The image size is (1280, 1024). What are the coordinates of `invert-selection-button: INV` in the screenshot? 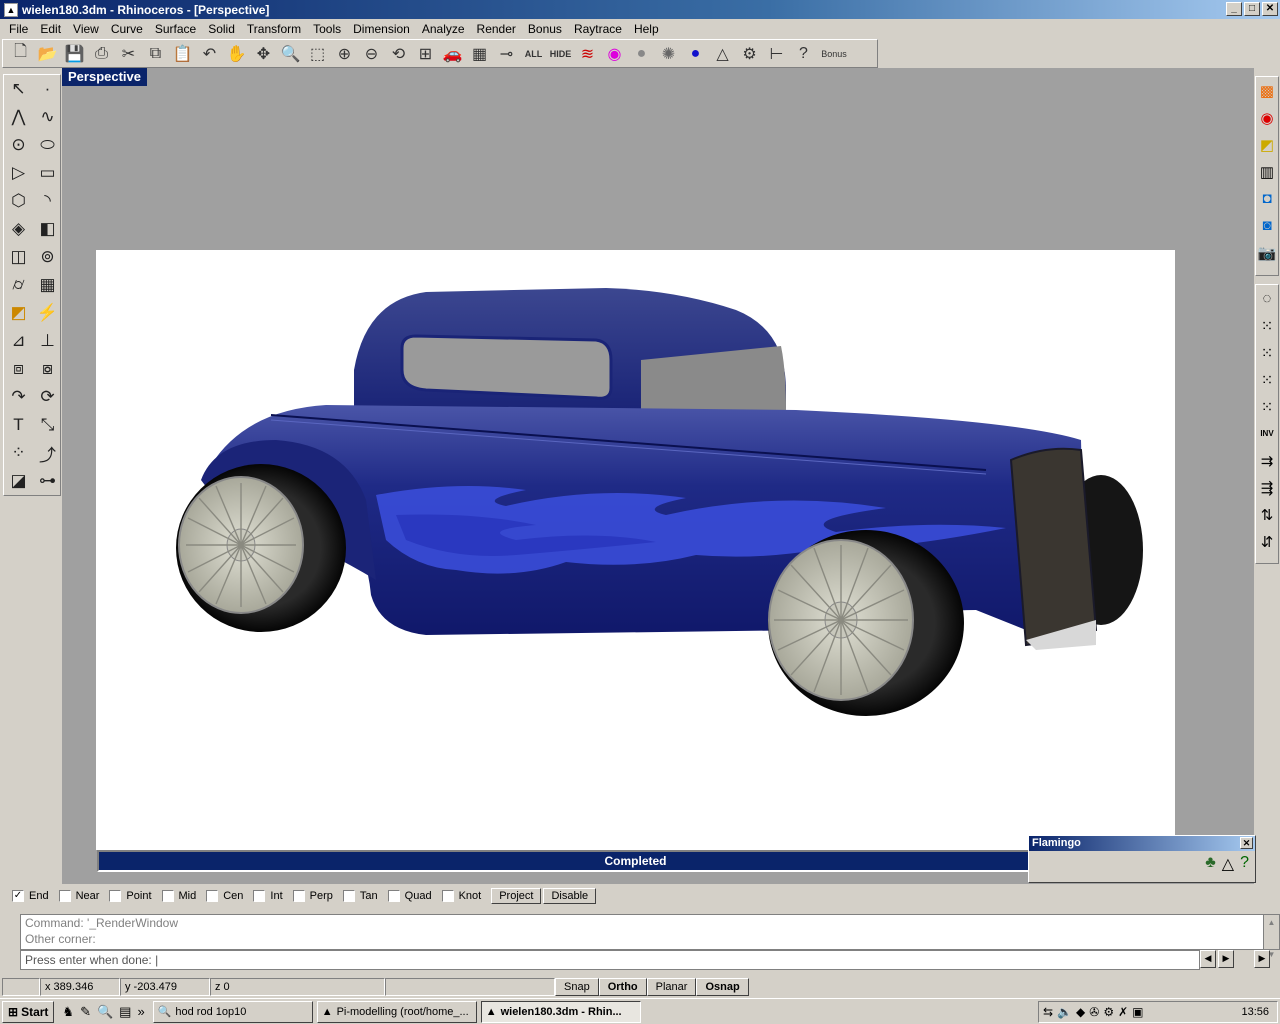 It's located at (1267, 433).